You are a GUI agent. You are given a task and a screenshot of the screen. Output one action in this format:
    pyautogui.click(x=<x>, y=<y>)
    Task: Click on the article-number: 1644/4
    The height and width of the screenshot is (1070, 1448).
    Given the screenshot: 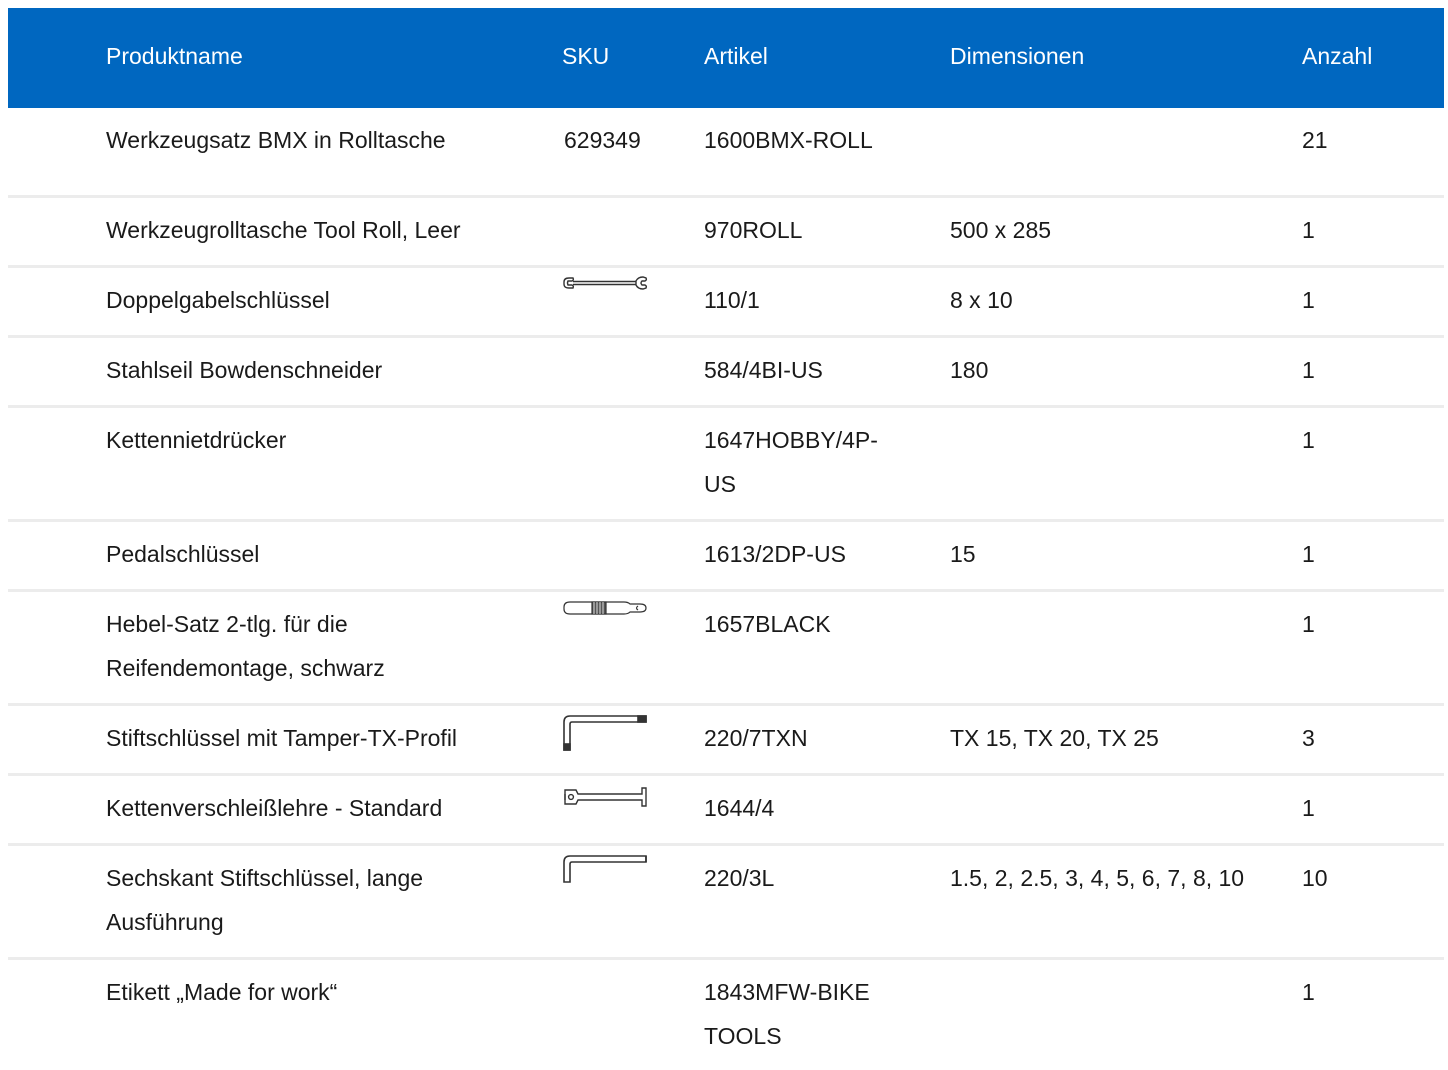 What is the action you would take?
    pyautogui.click(x=739, y=808)
    